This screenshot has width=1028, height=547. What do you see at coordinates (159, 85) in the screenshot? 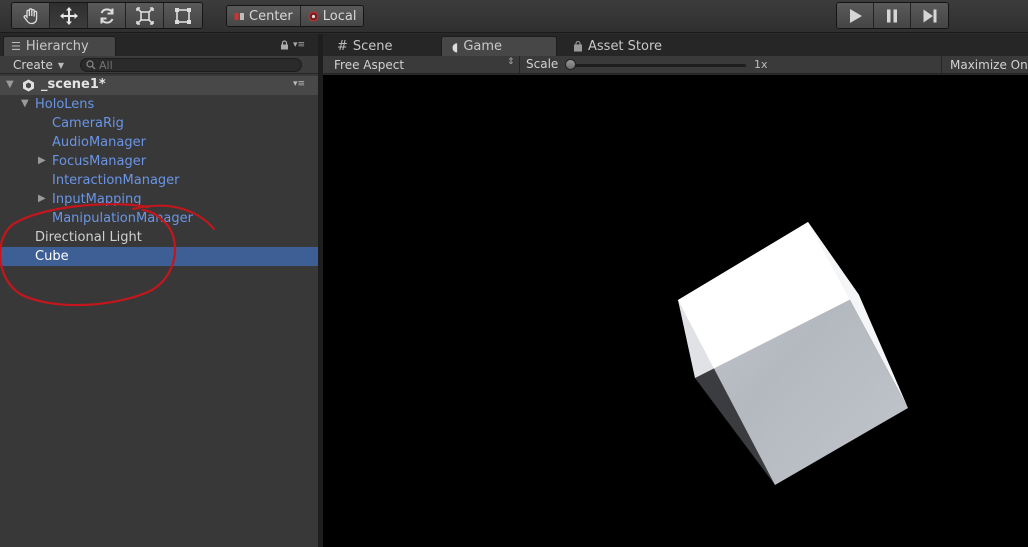
I see `scene-root-row: ▼ _scene1* ▾≡` at bounding box center [159, 85].